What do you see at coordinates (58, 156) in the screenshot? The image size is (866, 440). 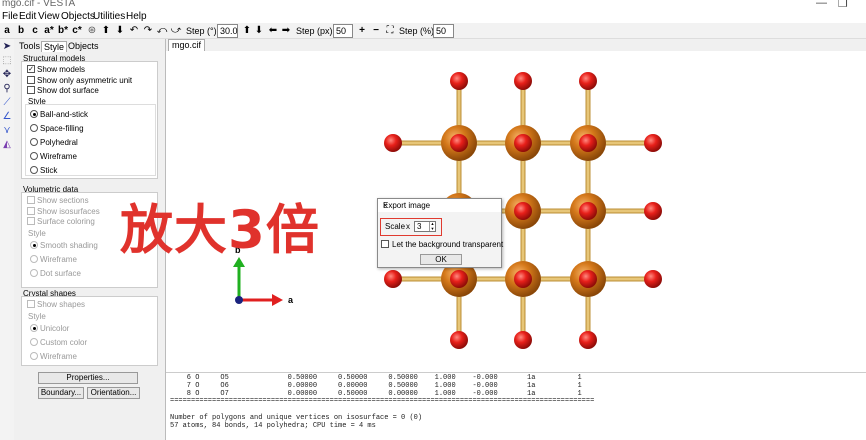 I see `wireframe-label: Wireframe` at bounding box center [58, 156].